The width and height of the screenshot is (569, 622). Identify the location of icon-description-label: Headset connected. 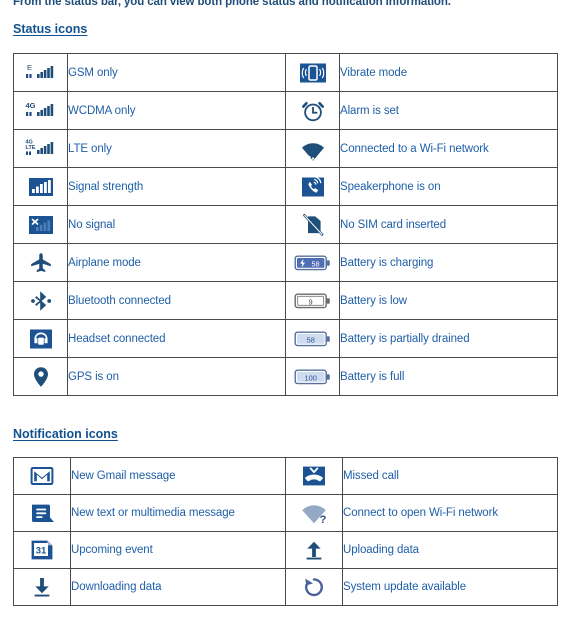
(176, 338).